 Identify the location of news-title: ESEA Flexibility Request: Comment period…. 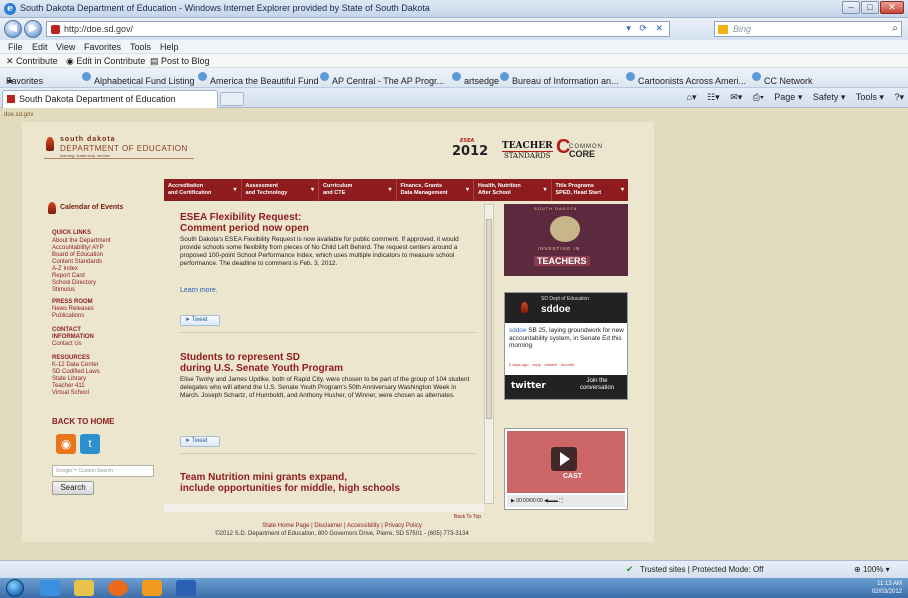
(244, 223).